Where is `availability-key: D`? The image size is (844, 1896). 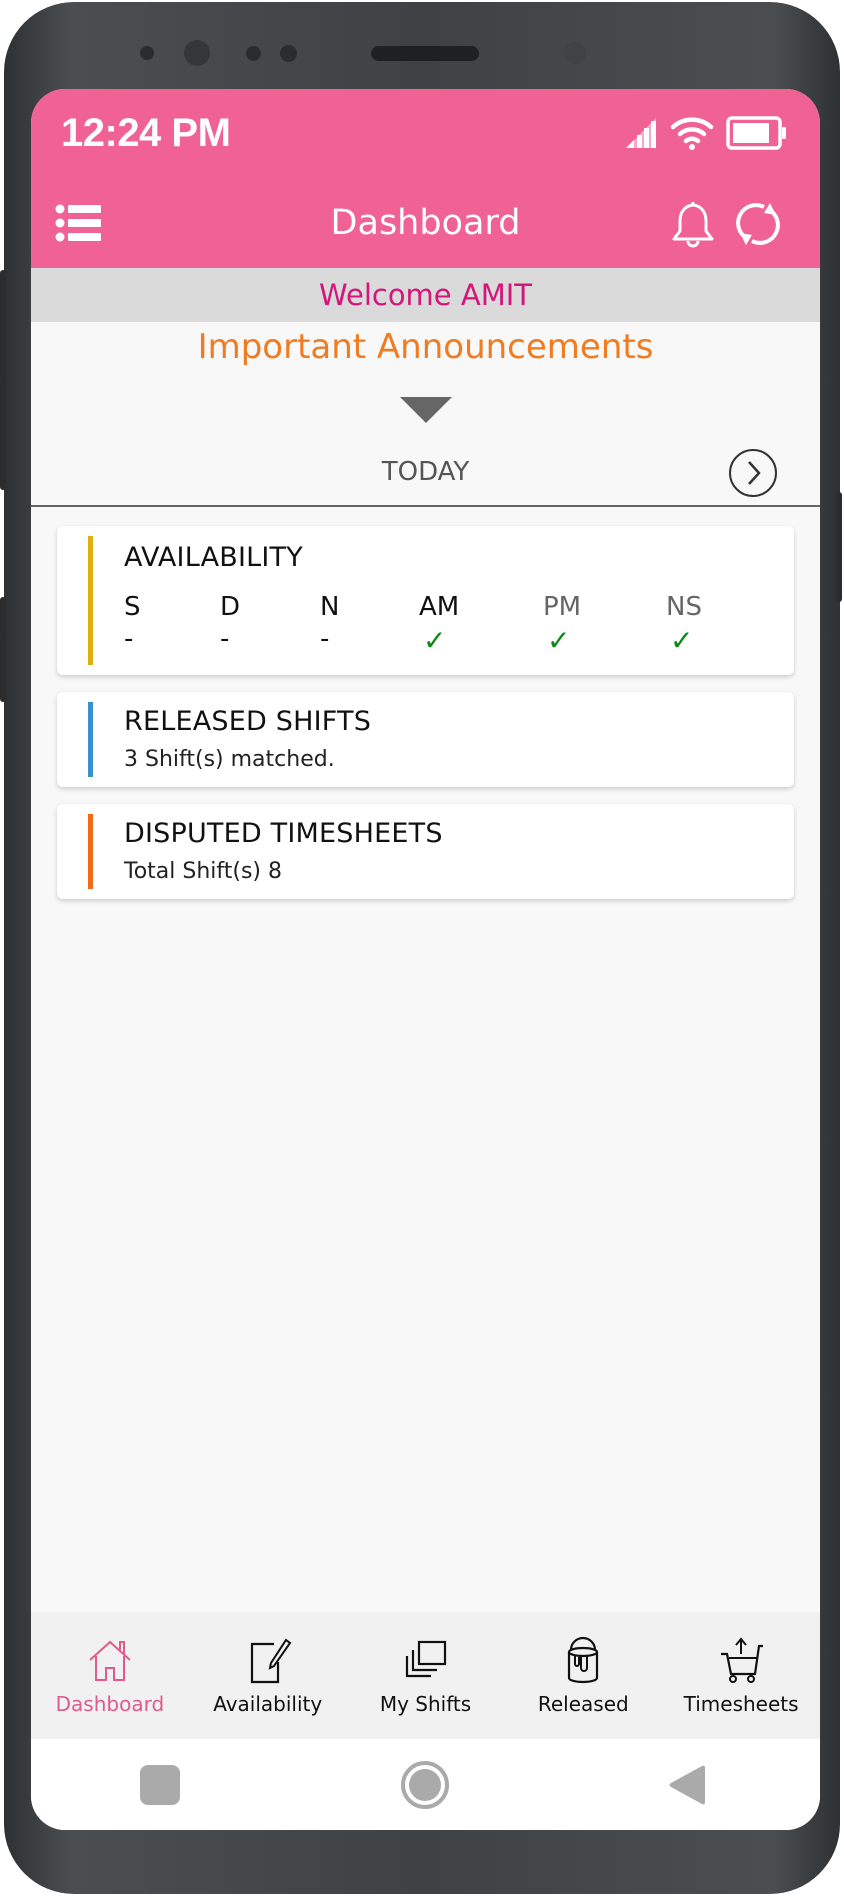 availability-key: D is located at coordinates (230, 607).